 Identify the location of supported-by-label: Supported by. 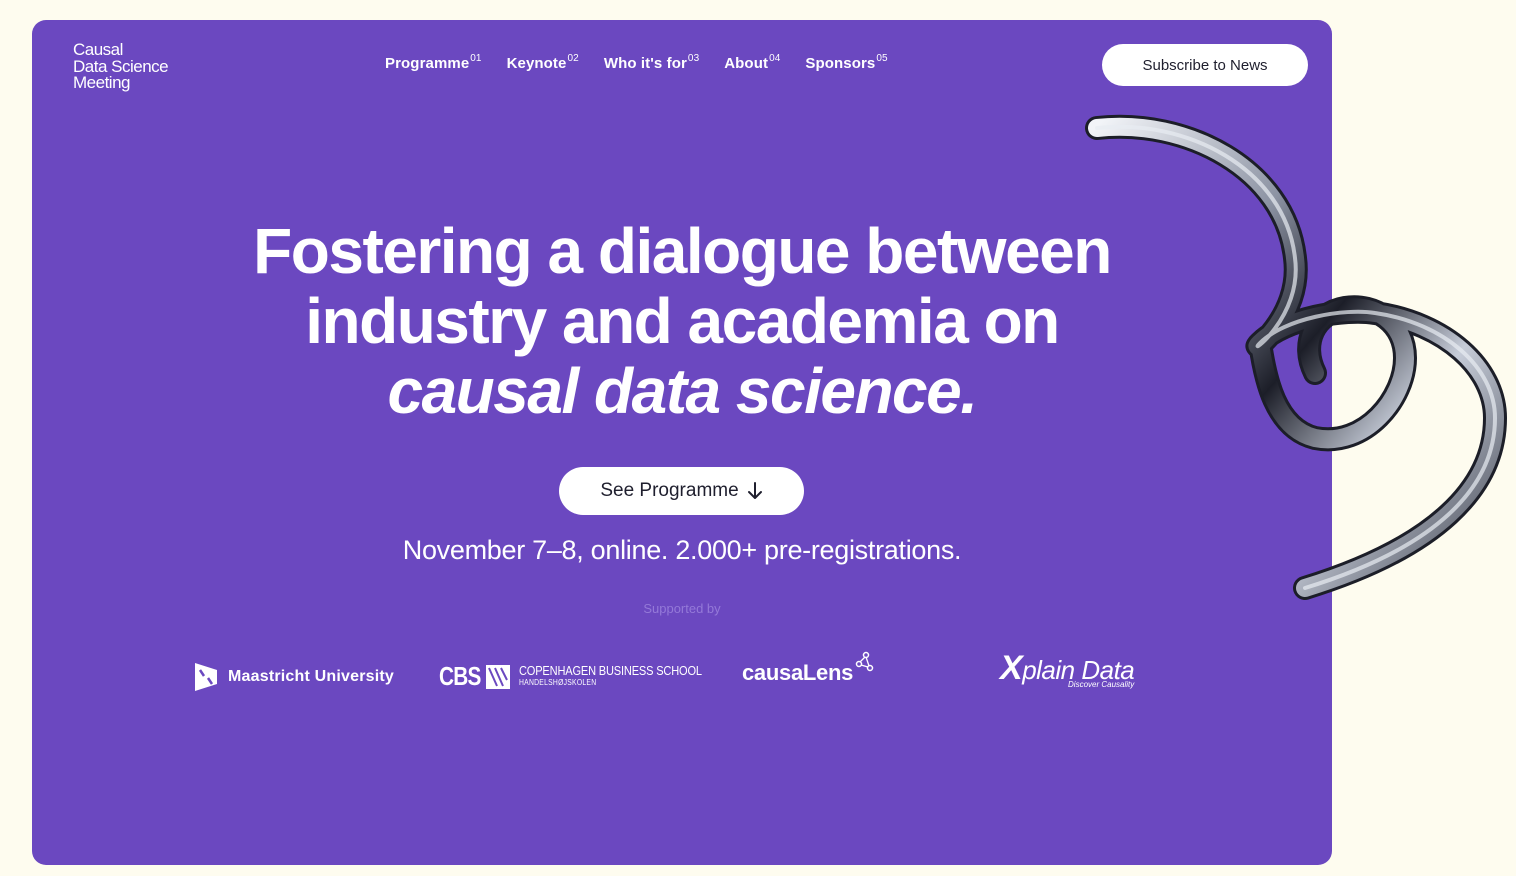
(682, 608).